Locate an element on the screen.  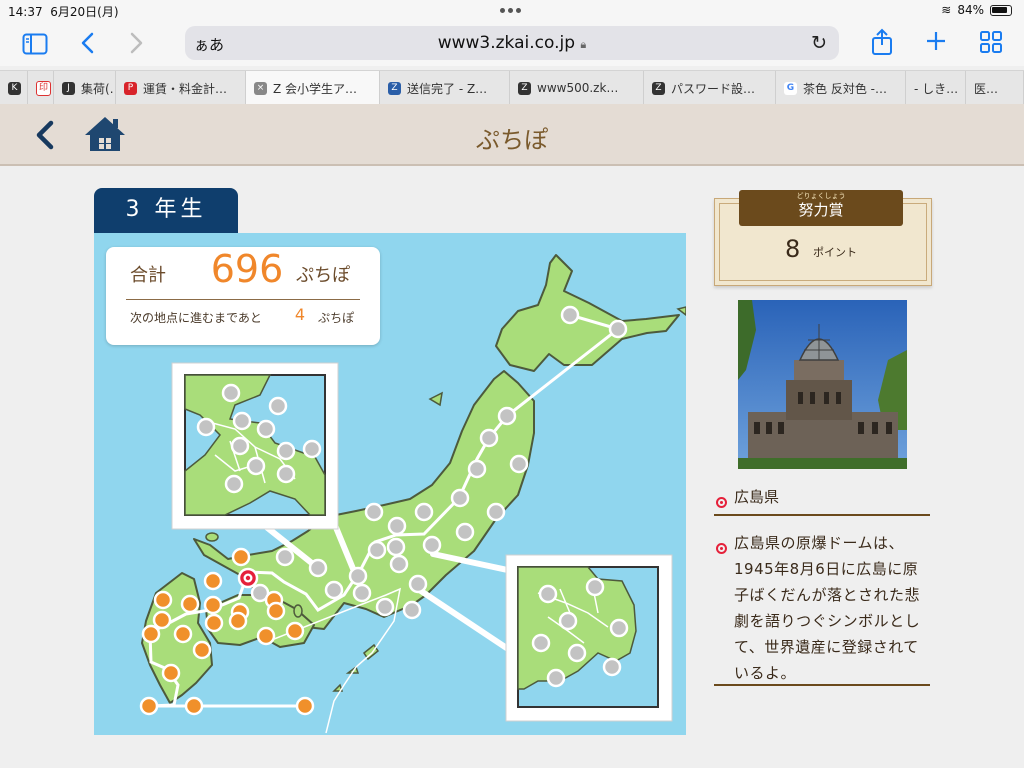
description-divider is located at coordinates (822, 685).